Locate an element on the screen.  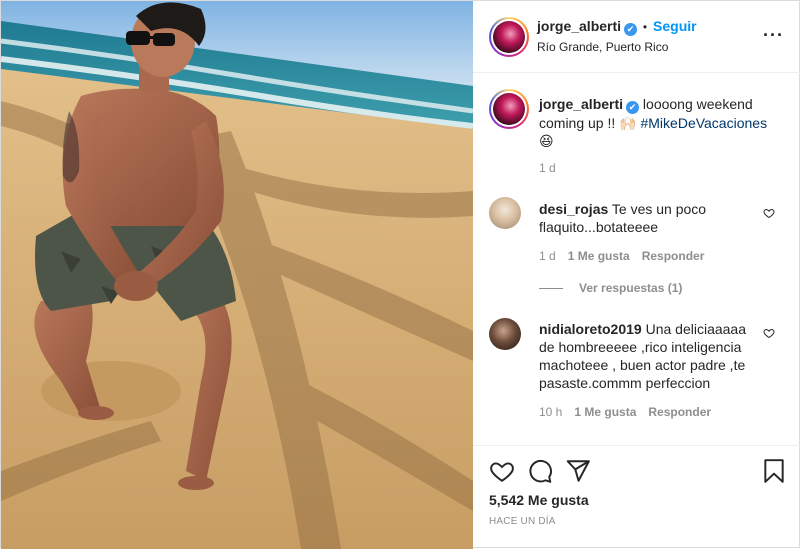
view-replies-label: Ver respuestas (1) is located at coordinates (631, 288).